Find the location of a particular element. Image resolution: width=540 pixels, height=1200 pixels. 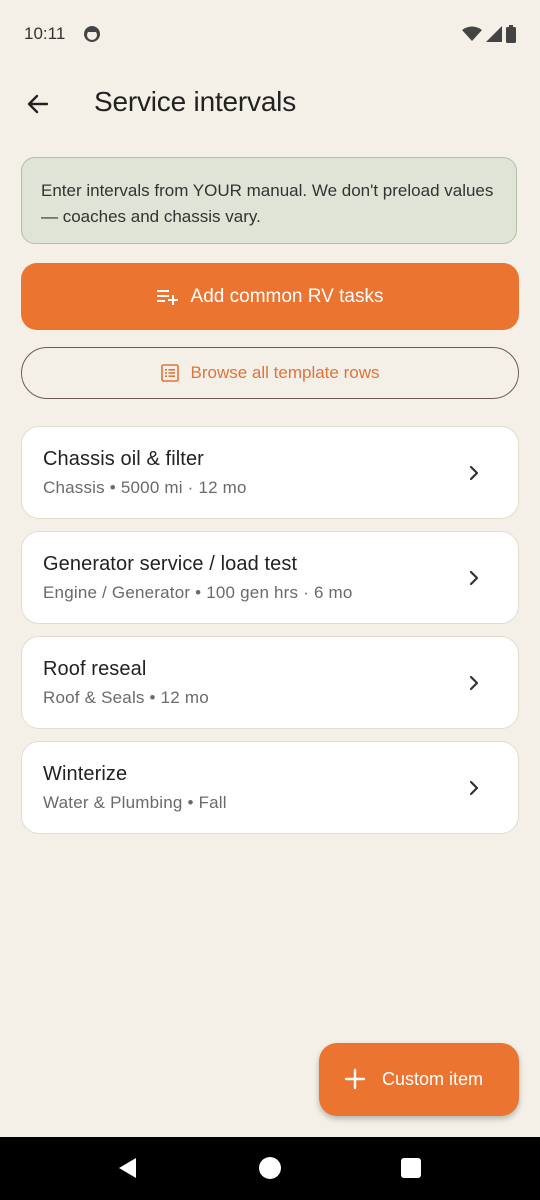

custom-item-fab: Custom item is located at coordinates (419, 1079).